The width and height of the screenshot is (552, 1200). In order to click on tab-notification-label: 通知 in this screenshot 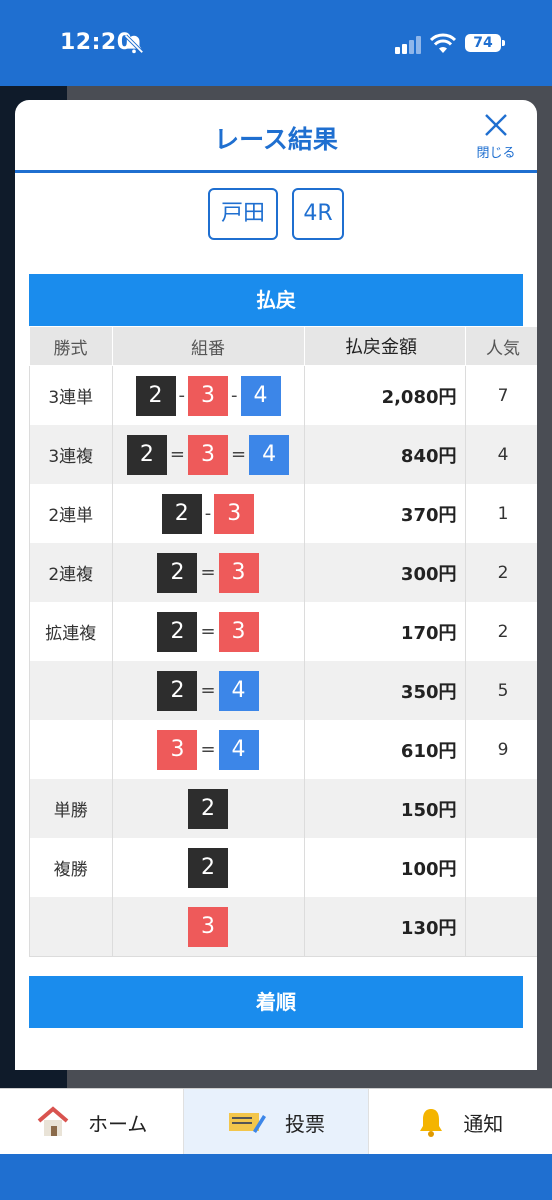, I will do `click(483, 1123)`.